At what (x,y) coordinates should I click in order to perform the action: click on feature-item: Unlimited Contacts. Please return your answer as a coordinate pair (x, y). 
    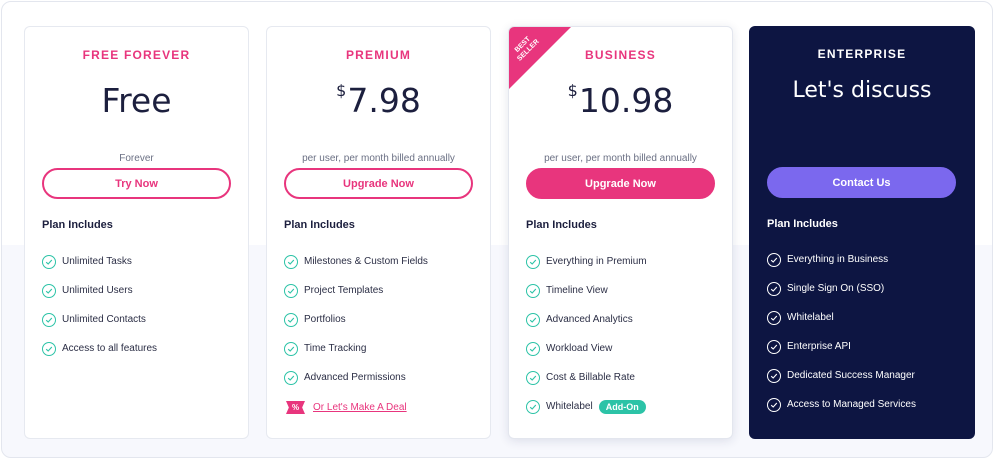
    Looking at the image, I should click on (140, 319).